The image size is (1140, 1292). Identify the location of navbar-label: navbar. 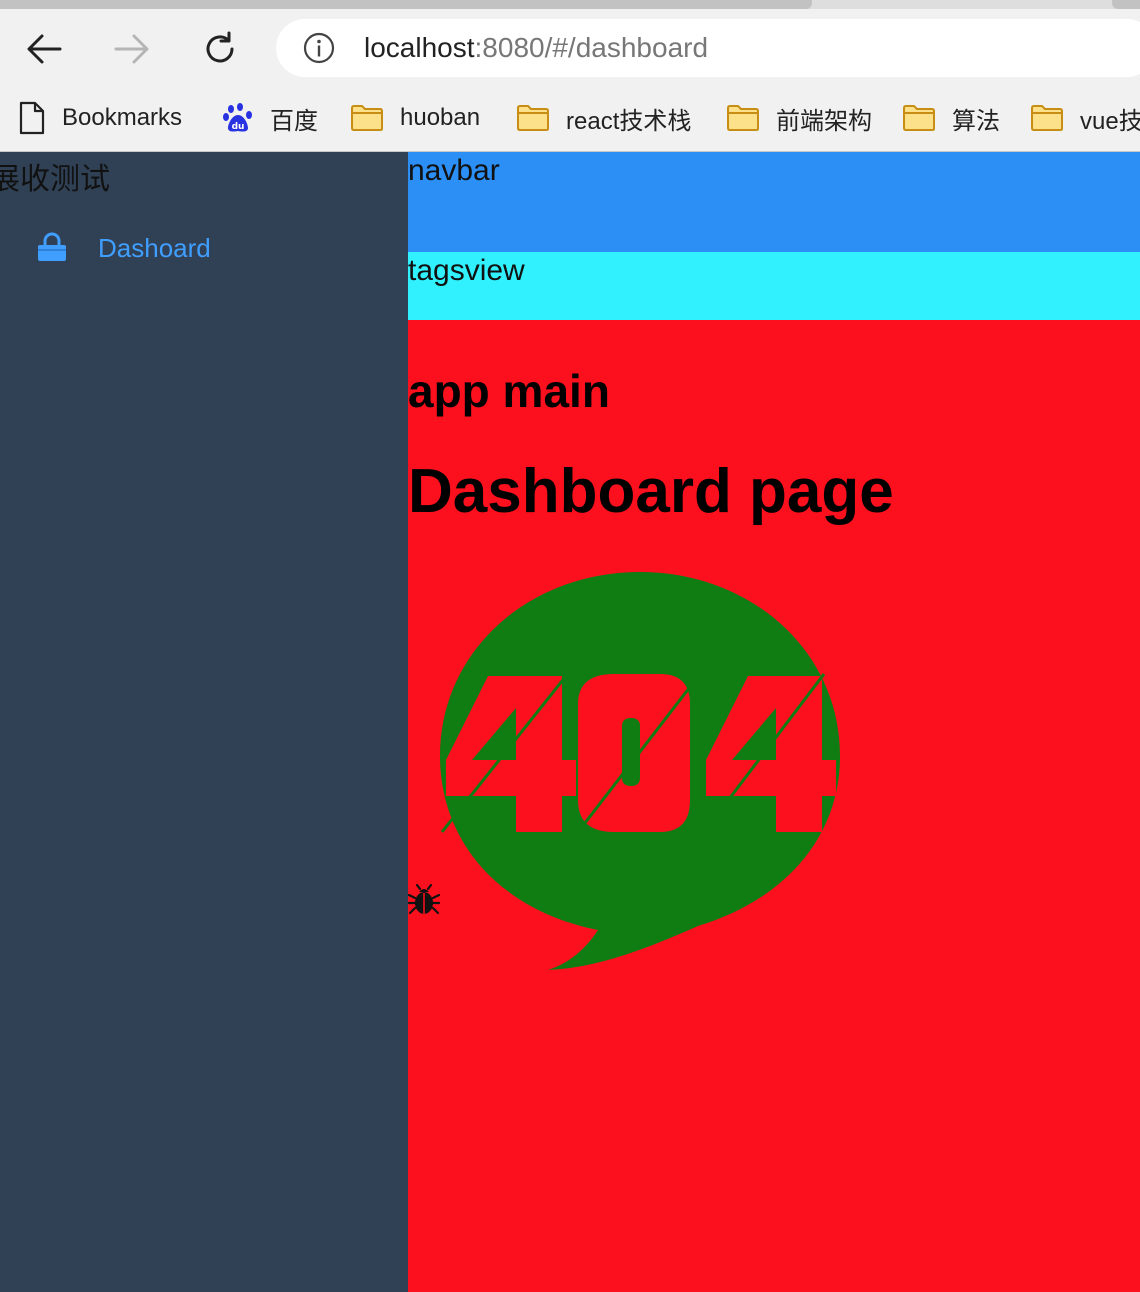
(454, 170).